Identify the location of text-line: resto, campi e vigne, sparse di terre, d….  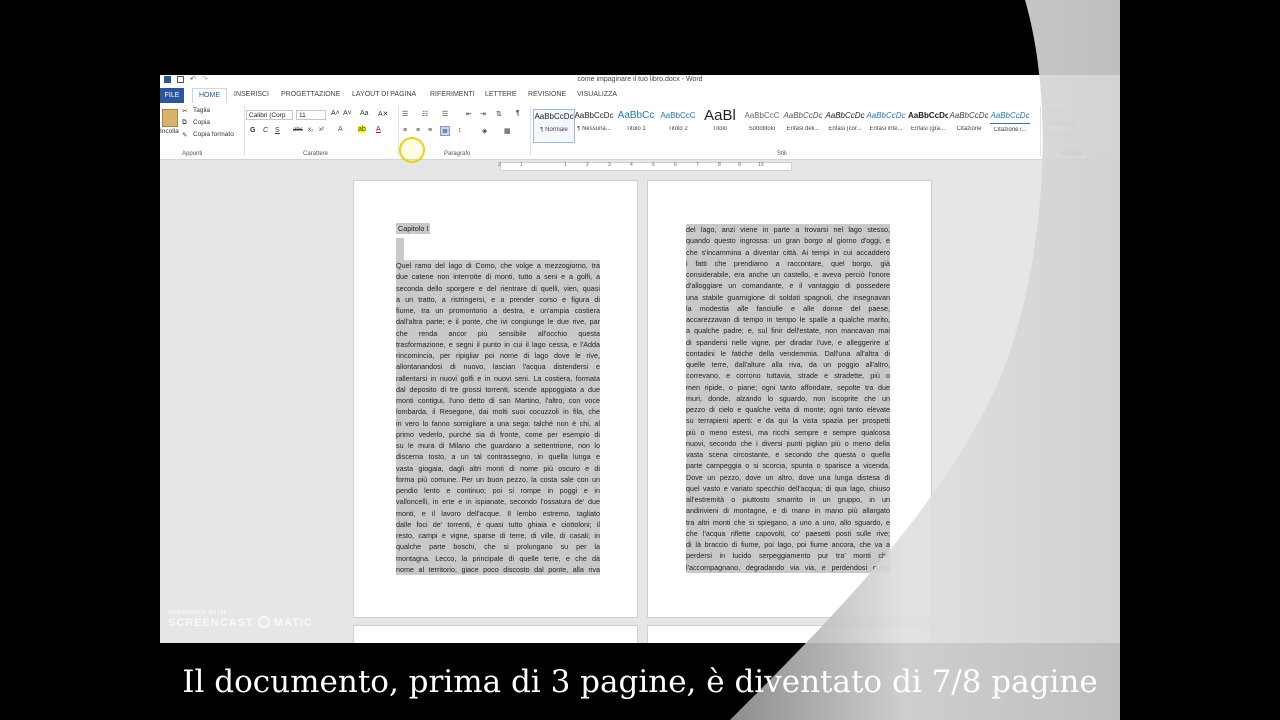
(498, 536).